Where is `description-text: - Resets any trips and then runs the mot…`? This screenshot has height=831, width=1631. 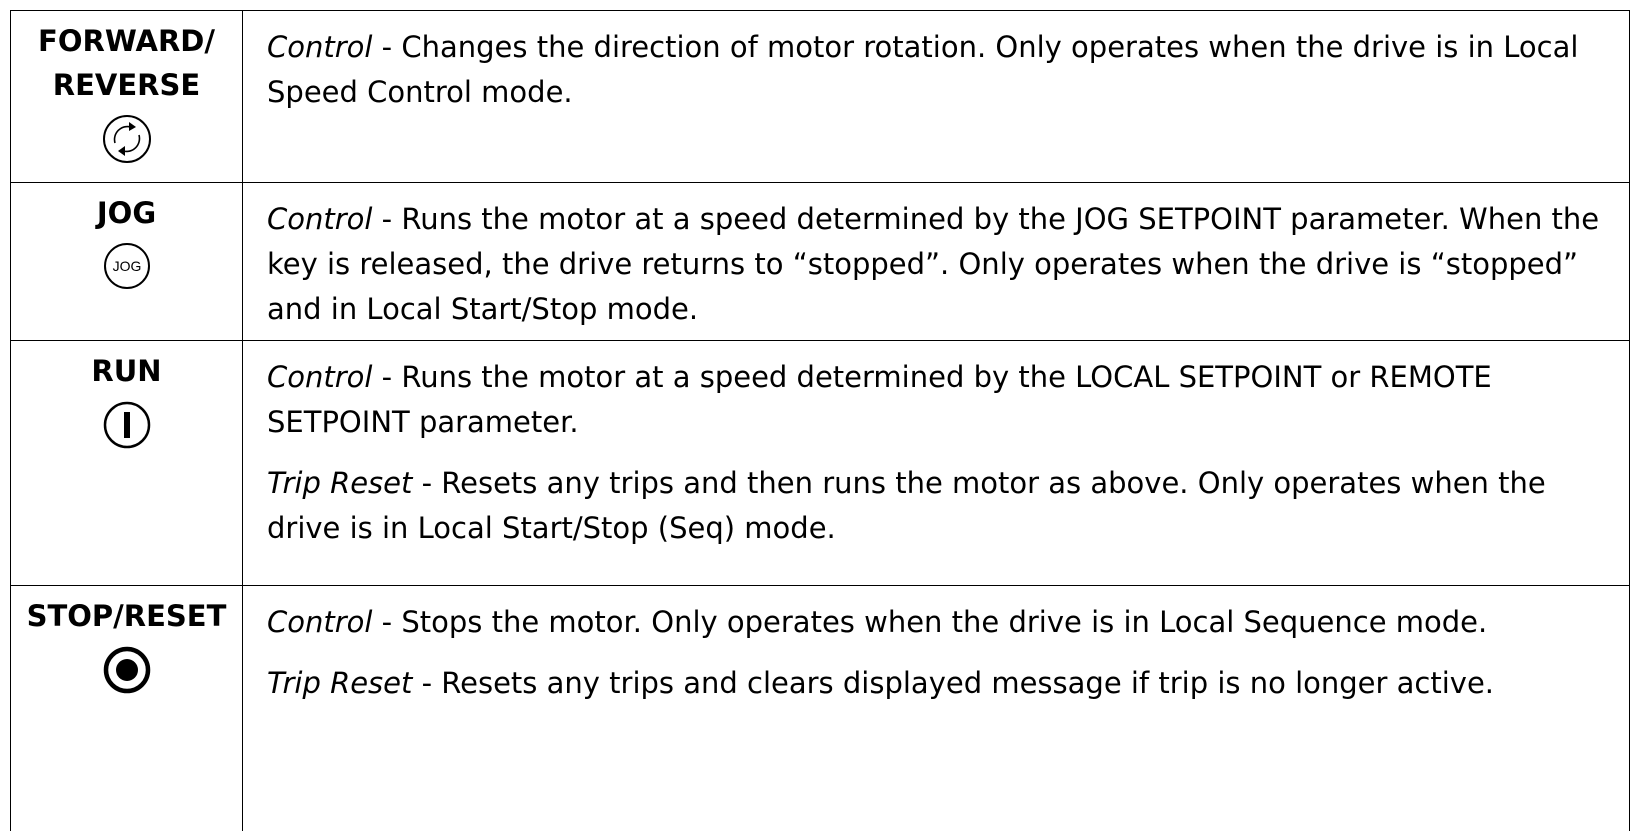
description-text: - Resets any trips and then runs the mot… is located at coordinates (906, 505).